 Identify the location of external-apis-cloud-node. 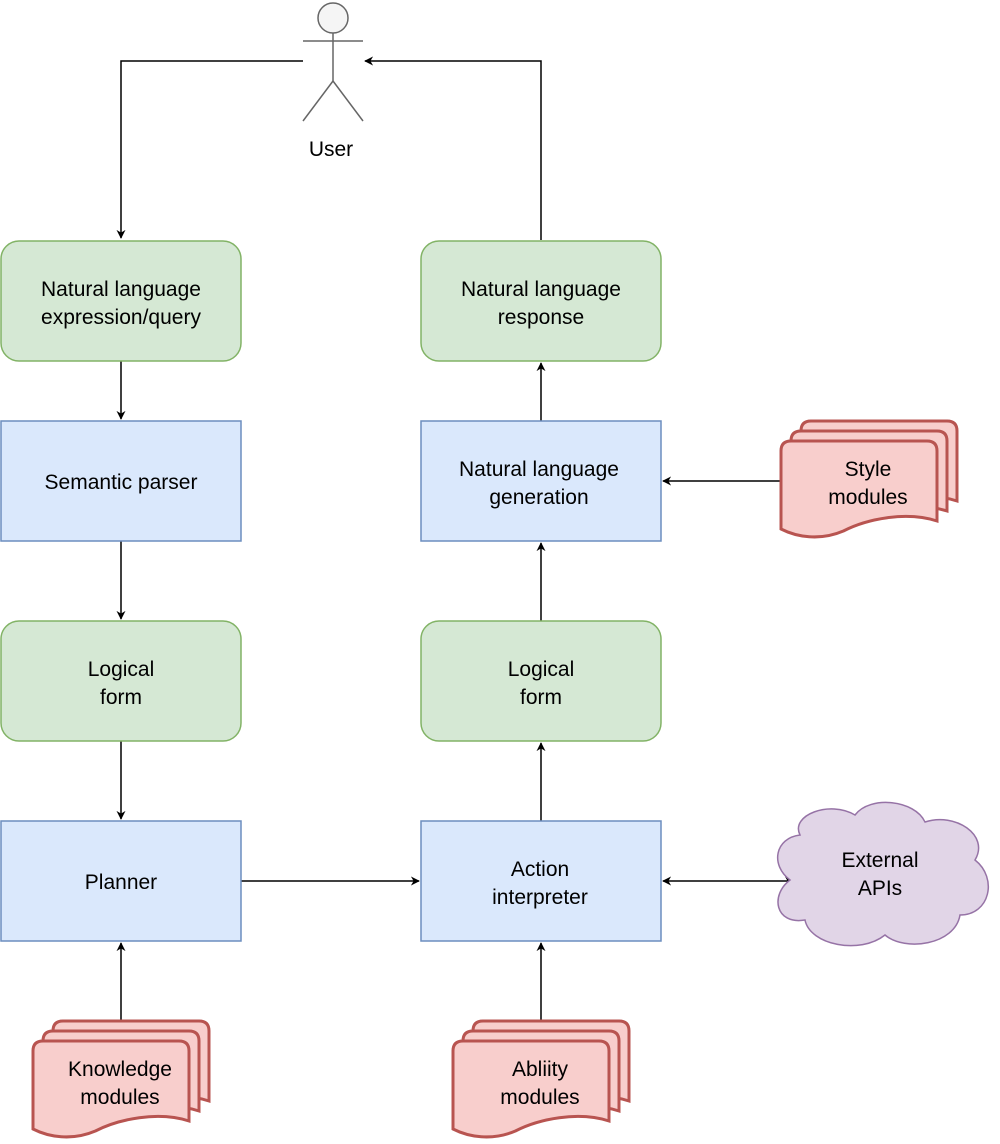
(883, 874).